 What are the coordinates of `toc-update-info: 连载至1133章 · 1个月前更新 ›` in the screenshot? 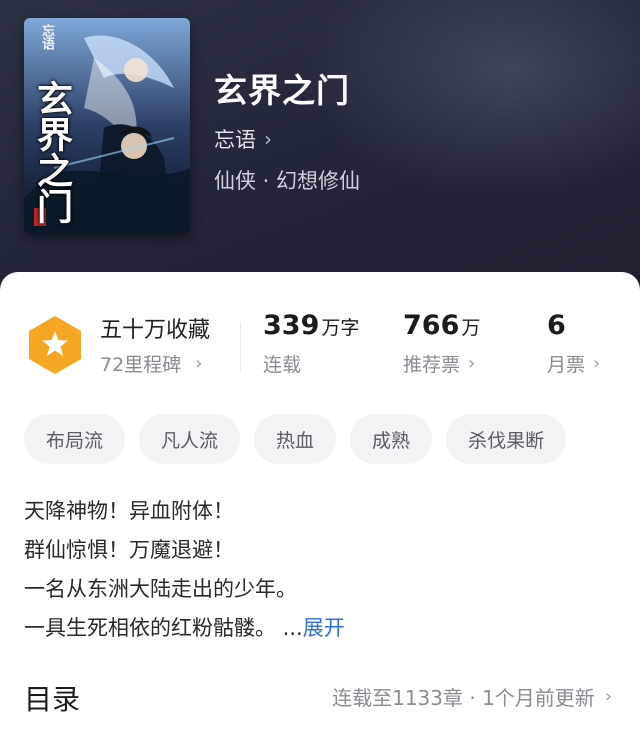 It's located at (472, 696).